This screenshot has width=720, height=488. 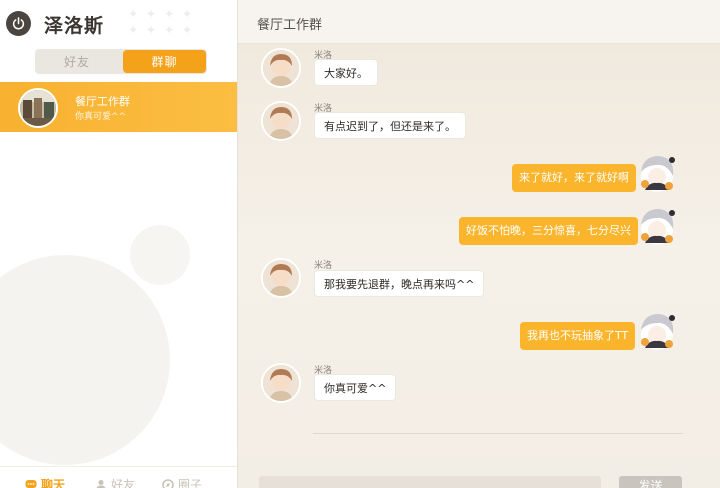 I want to click on bottom-nav: 聊天 好友 圈子, so click(x=118, y=477).